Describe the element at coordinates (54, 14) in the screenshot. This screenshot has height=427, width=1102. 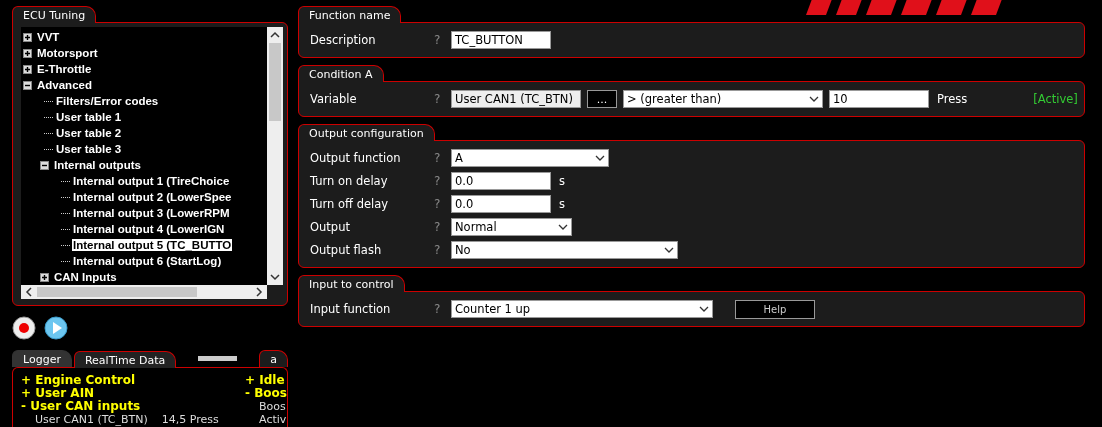
I see `panel-tab: ECU Tuning` at that location.